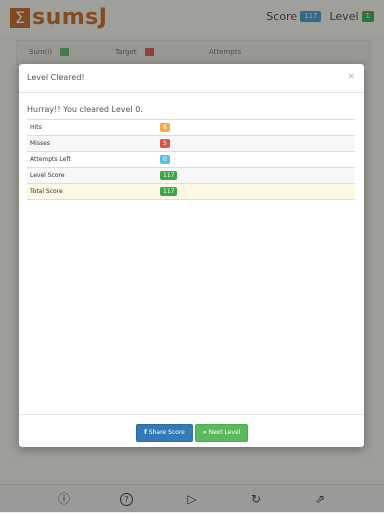  What do you see at coordinates (169, 175) in the screenshot?
I see `level-score-badge: 117` at bounding box center [169, 175].